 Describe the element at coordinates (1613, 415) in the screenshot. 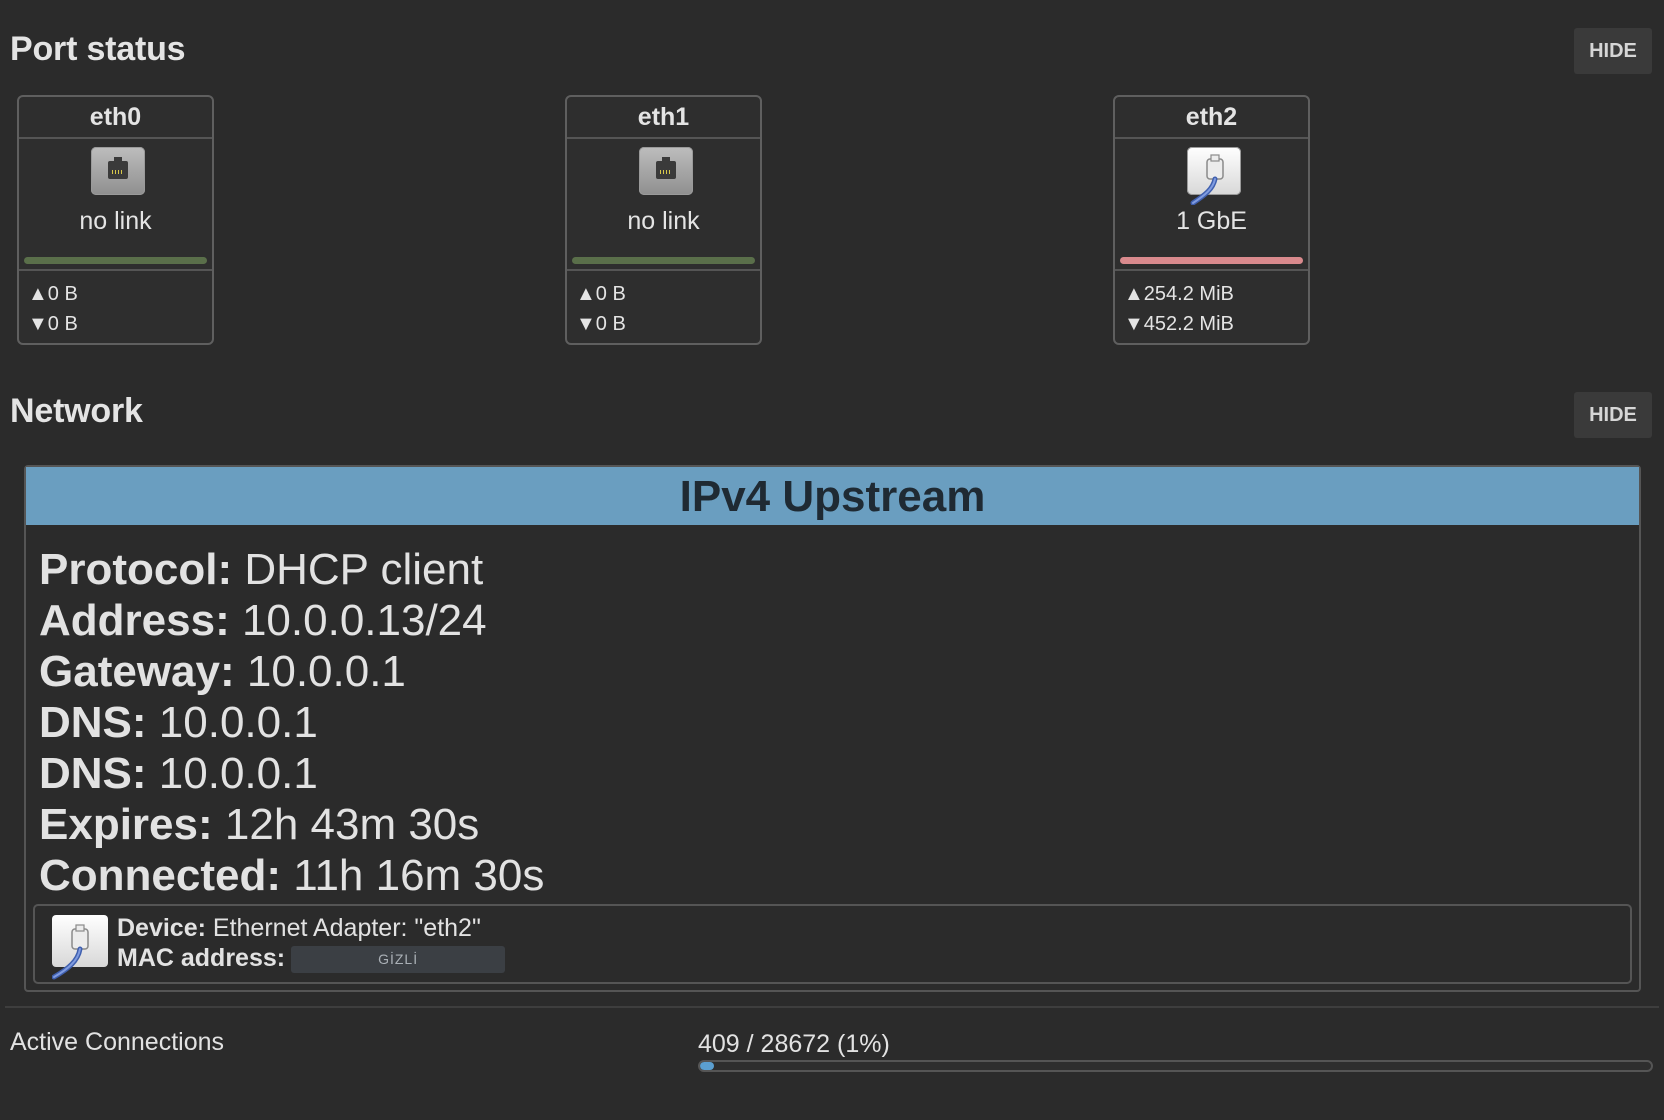

I see `network-hide-button: HIDE` at that location.